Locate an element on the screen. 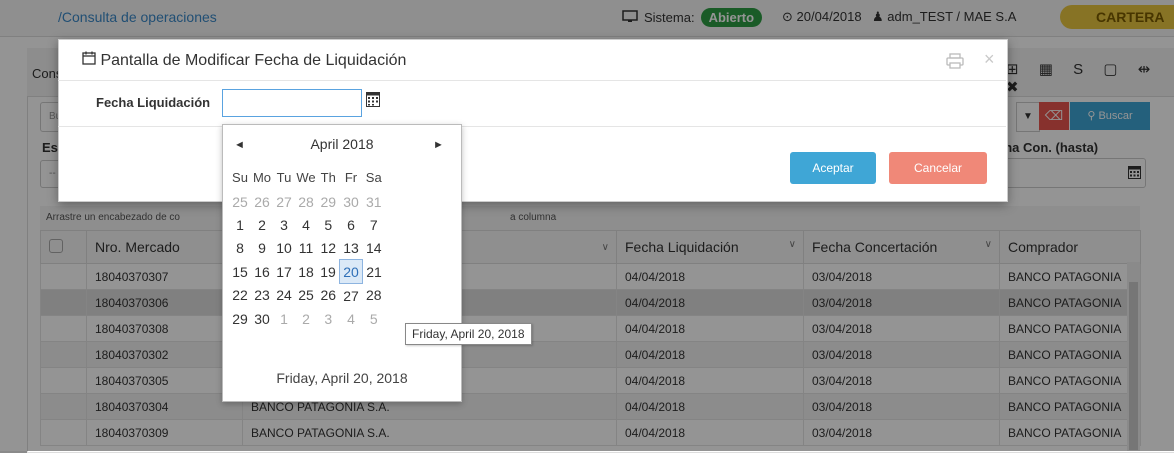 Image resolution: width=1174 pixels, height=453 pixels. next-month-icon: ► is located at coordinates (438, 145).